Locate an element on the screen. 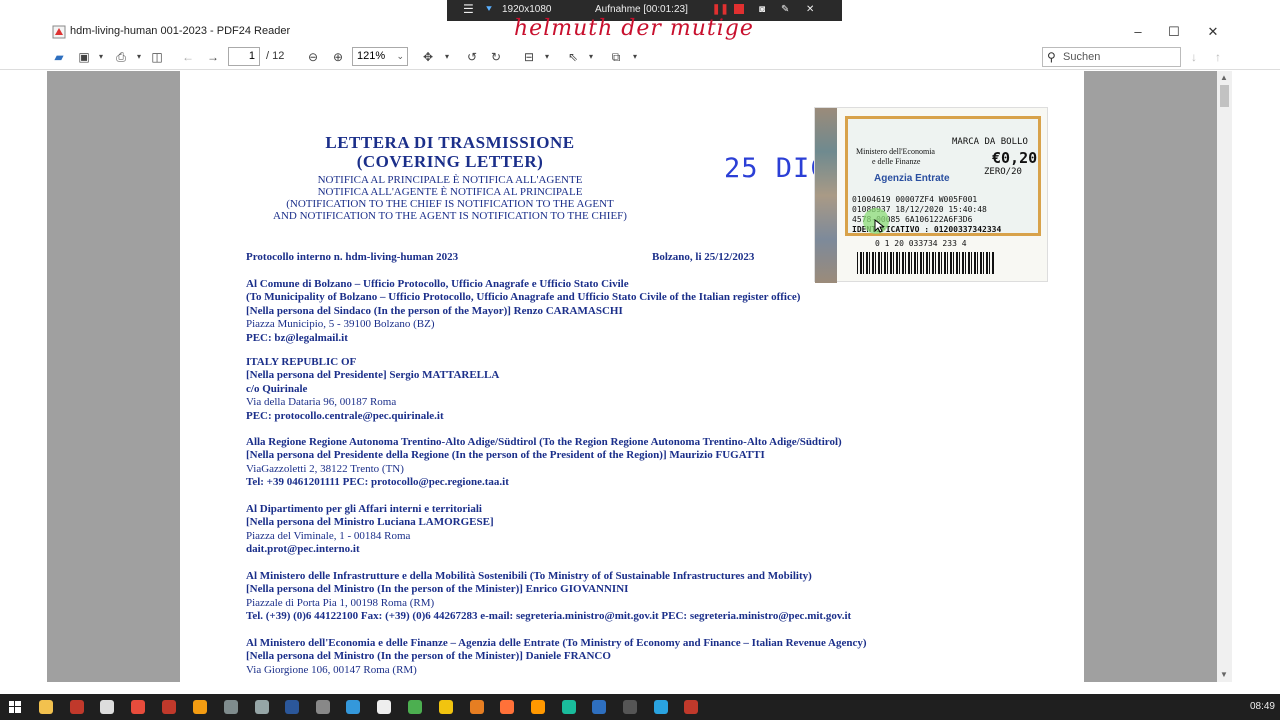 This screenshot has width=1280, height=720. minimize-button: – is located at coordinates (1138, 32).